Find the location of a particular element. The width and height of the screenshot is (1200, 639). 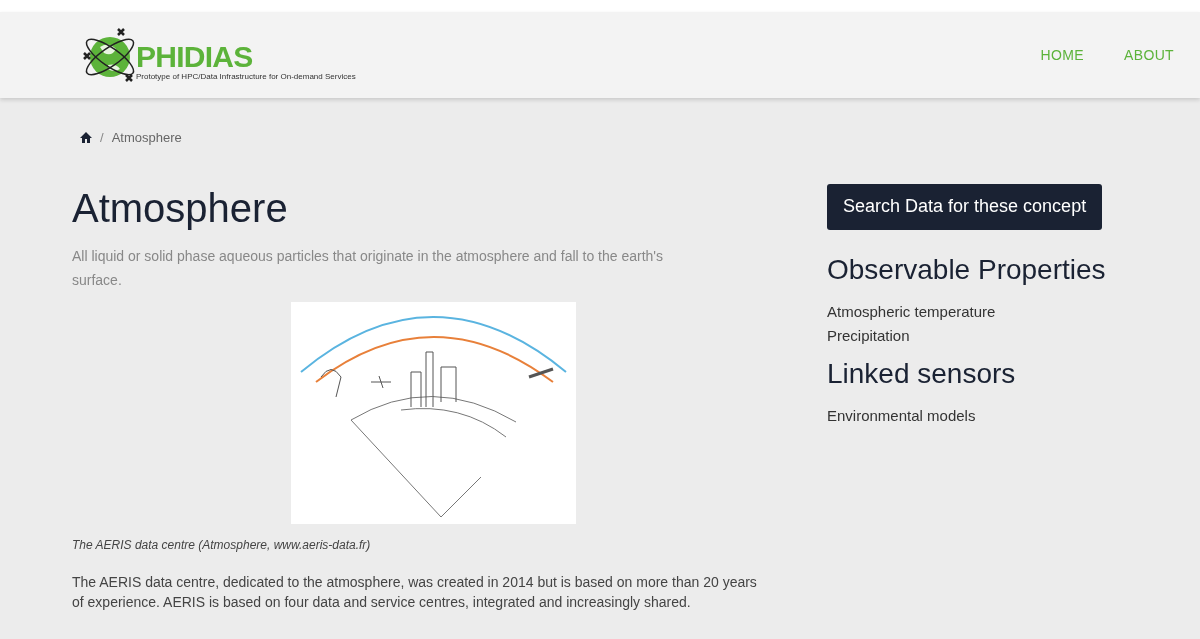

section-item: Precipitation is located at coordinates (869, 335).